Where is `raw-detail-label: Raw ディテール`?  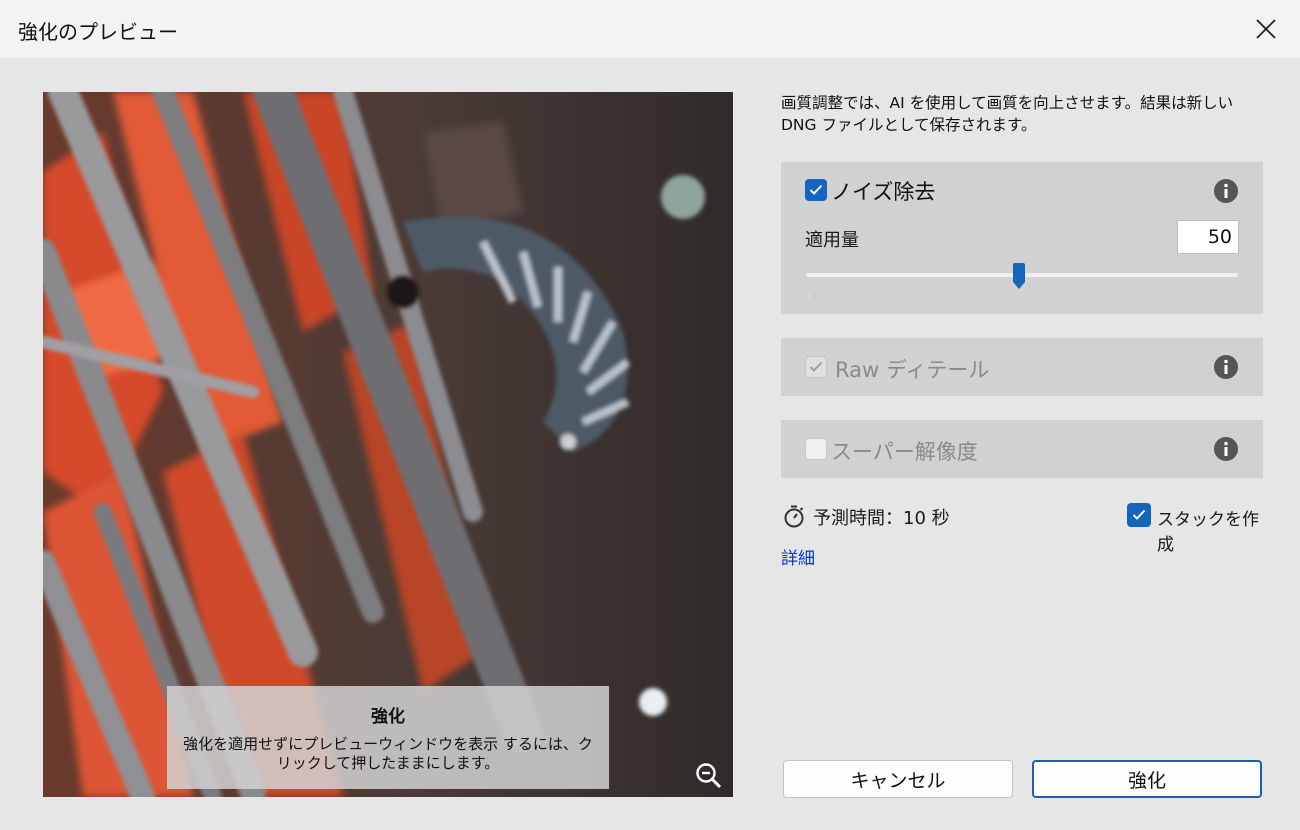 raw-detail-label: Raw ディテール is located at coordinates (912, 370).